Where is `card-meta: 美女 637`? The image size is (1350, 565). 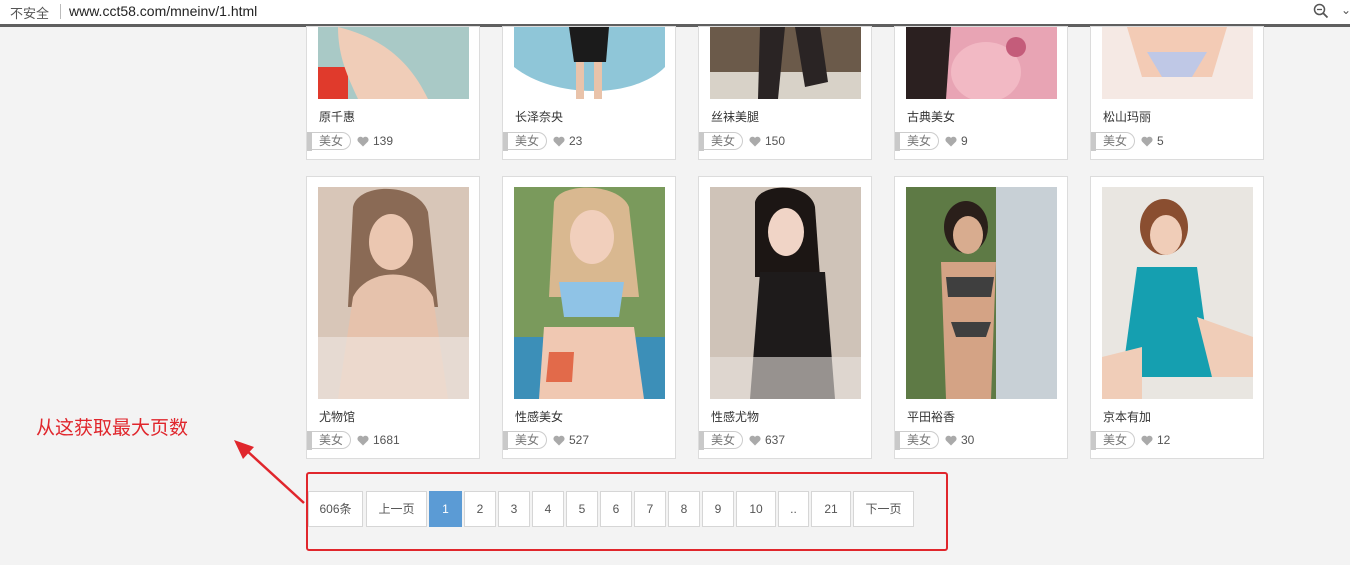 card-meta: 美女 637 is located at coordinates (774, 440).